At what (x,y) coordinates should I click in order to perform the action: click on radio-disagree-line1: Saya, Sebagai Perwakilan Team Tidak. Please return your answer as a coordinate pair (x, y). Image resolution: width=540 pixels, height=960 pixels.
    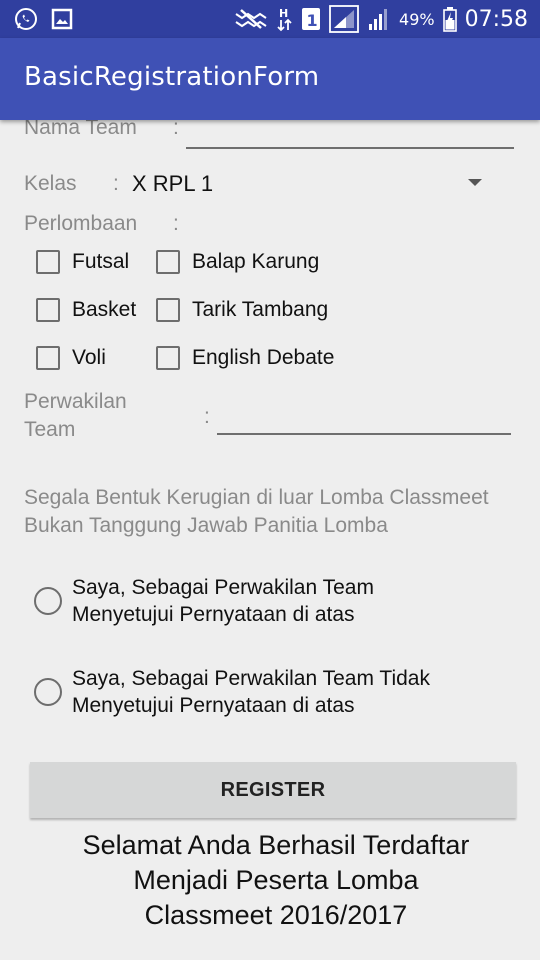
    Looking at the image, I should click on (251, 678).